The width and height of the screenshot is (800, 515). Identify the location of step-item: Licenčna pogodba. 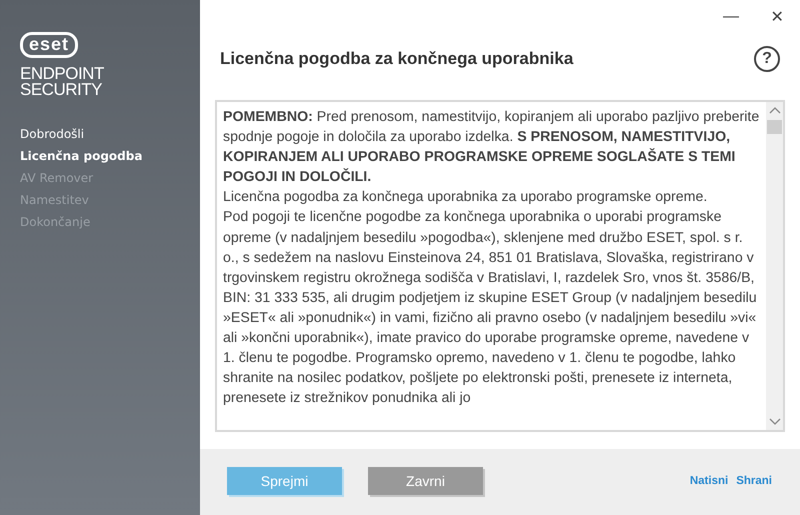
(81, 156).